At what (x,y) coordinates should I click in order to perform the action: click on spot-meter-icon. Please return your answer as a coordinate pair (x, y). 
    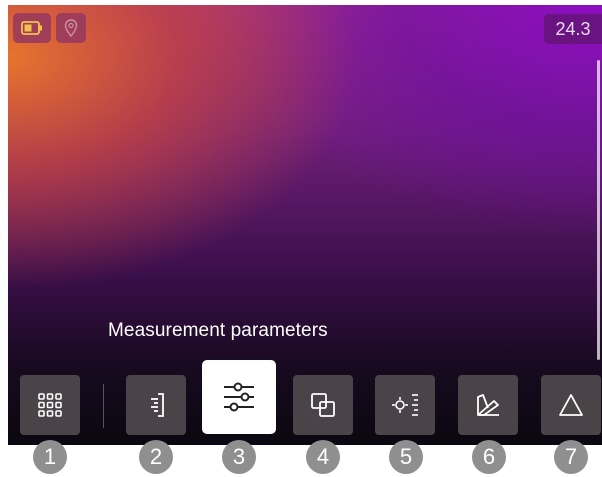
    Looking at the image, I should click on (405, 405).